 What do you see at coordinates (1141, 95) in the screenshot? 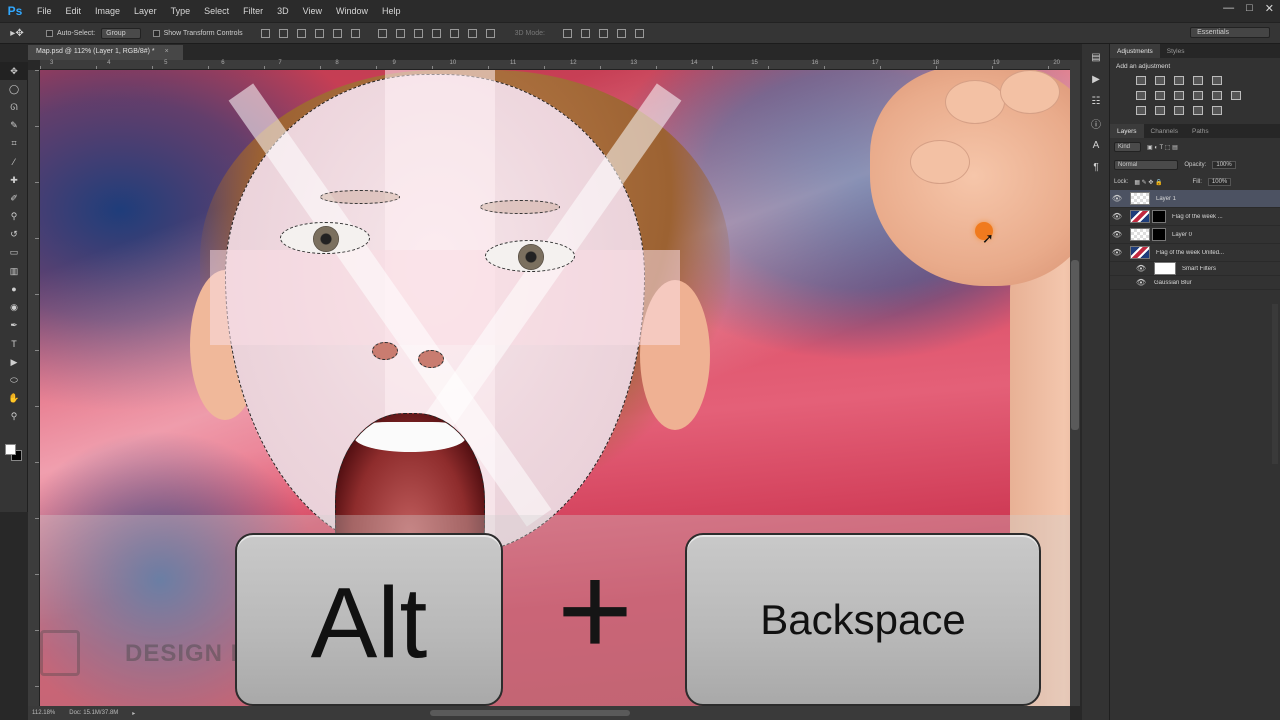
I see `hue-saturation-icon` at bounding box center [1141, 95].